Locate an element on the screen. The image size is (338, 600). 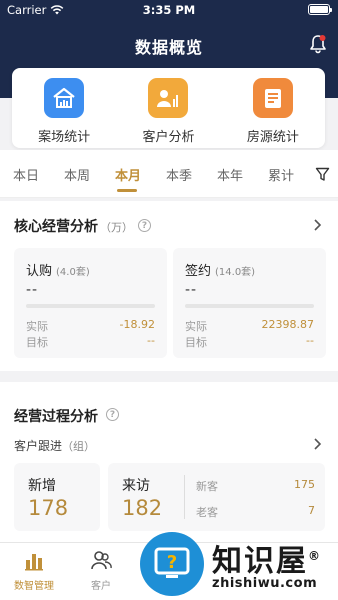
quick-action-listing-stats: 房源统计 is located at coordinates (273, 108).